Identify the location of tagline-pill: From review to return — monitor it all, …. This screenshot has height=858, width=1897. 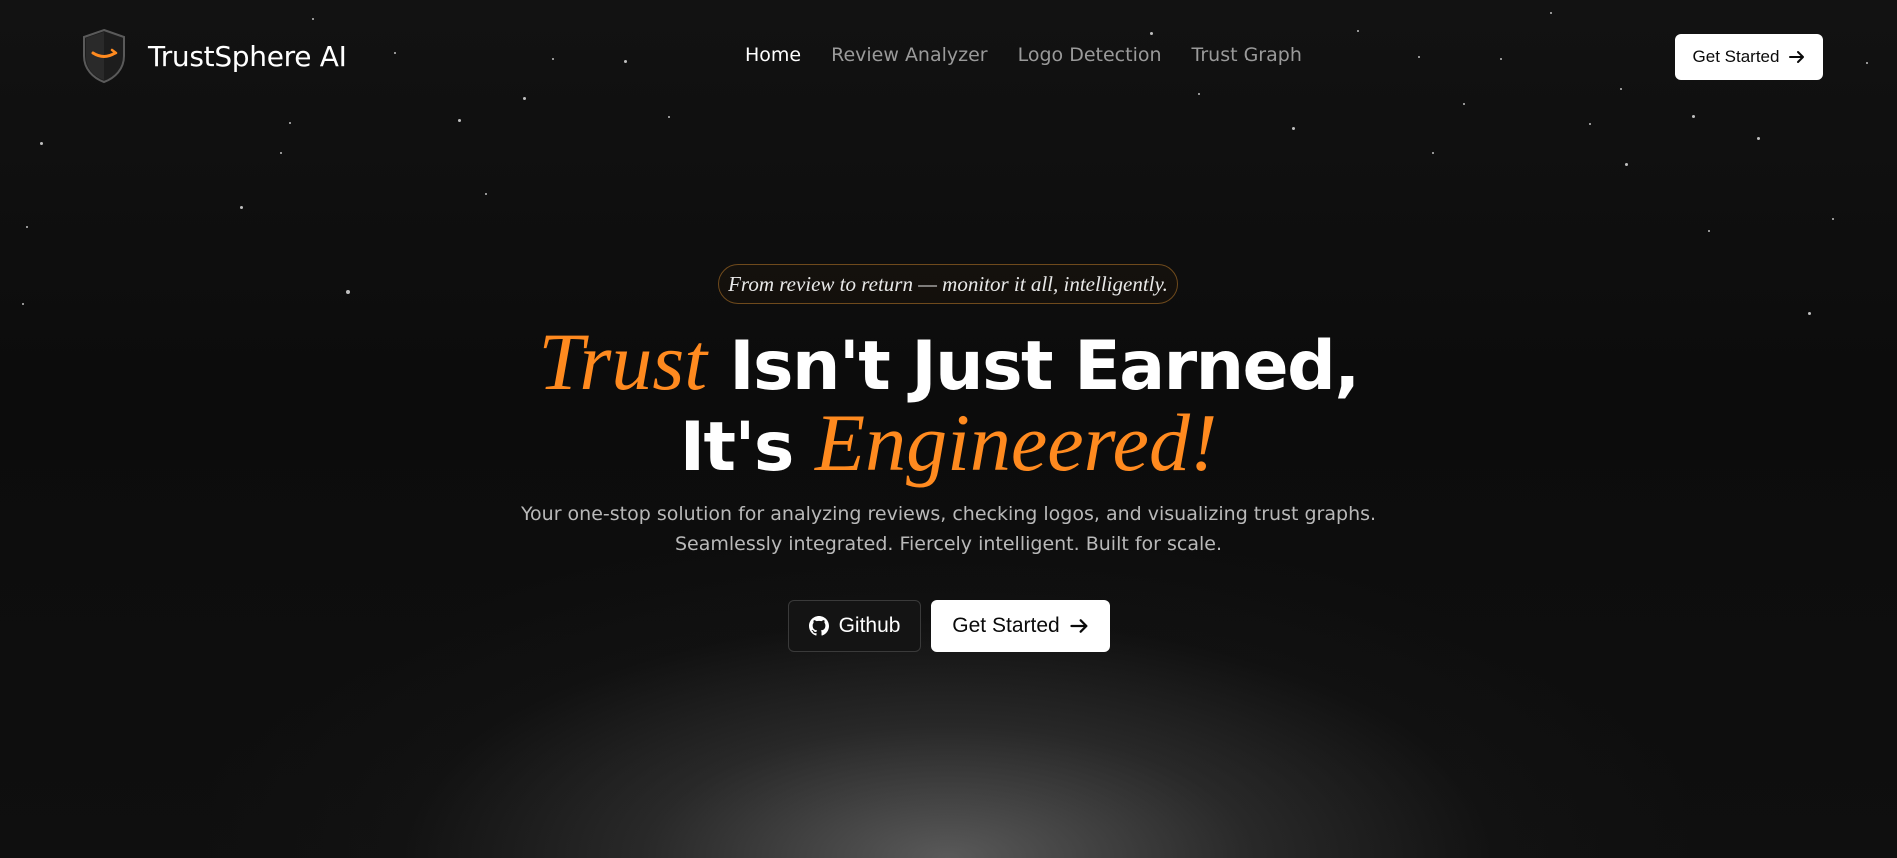
(948, 284).